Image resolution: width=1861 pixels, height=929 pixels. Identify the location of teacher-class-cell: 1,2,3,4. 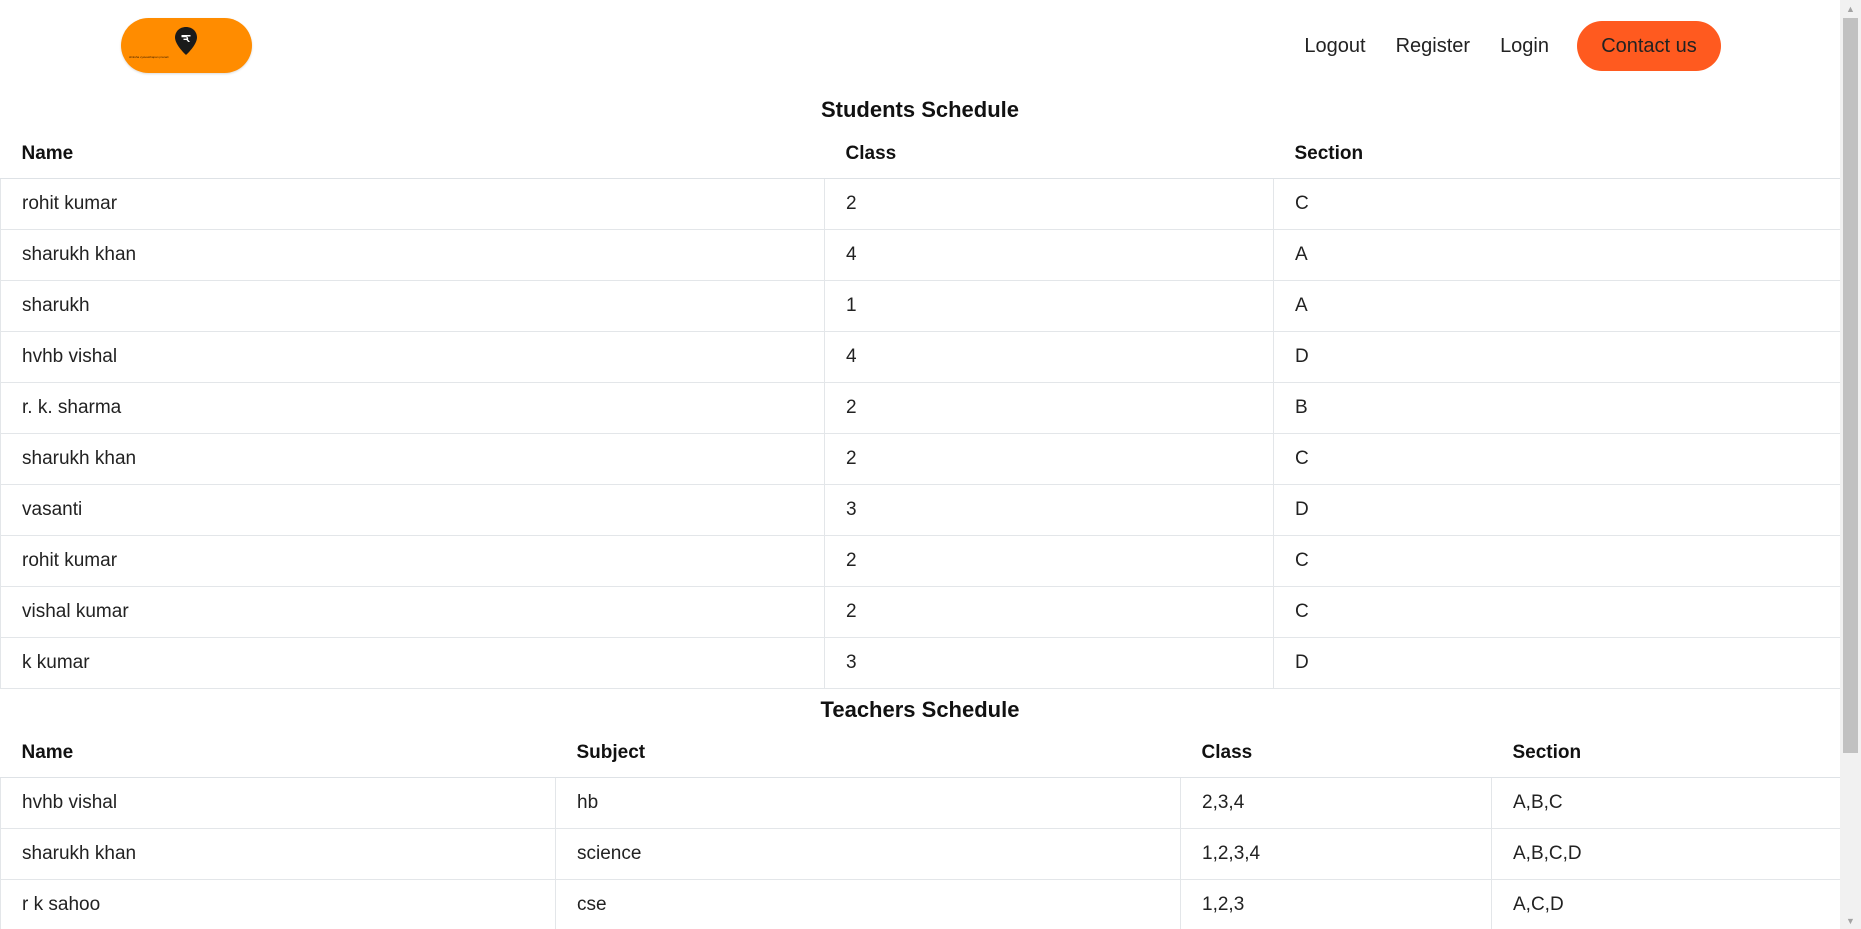
(1336, 854).